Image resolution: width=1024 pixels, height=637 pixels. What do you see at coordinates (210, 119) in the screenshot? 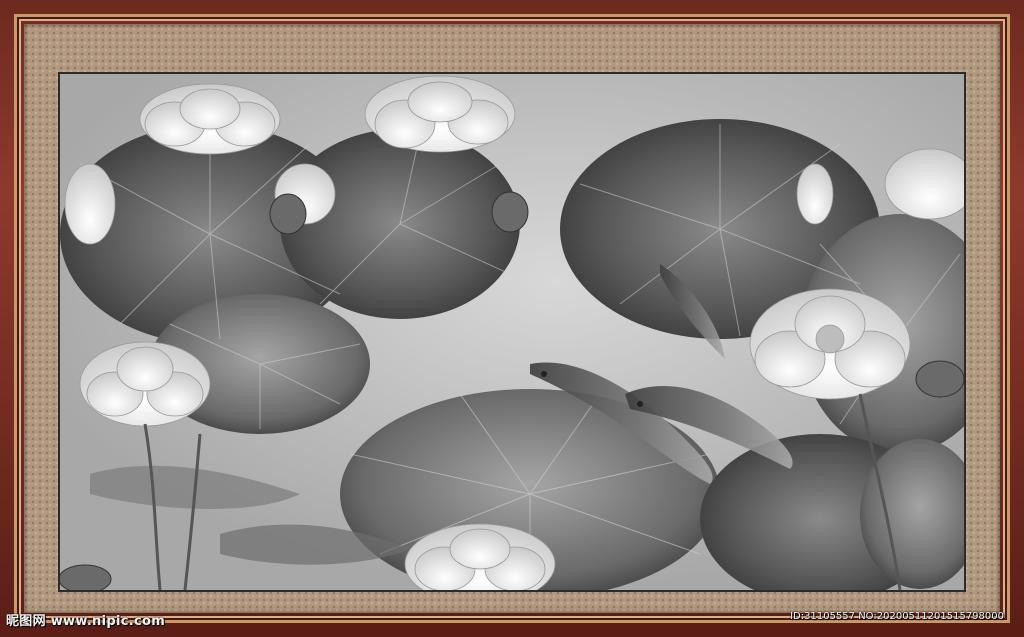
I see `lotus-flower-top-left` at bounding box center [210, 119].